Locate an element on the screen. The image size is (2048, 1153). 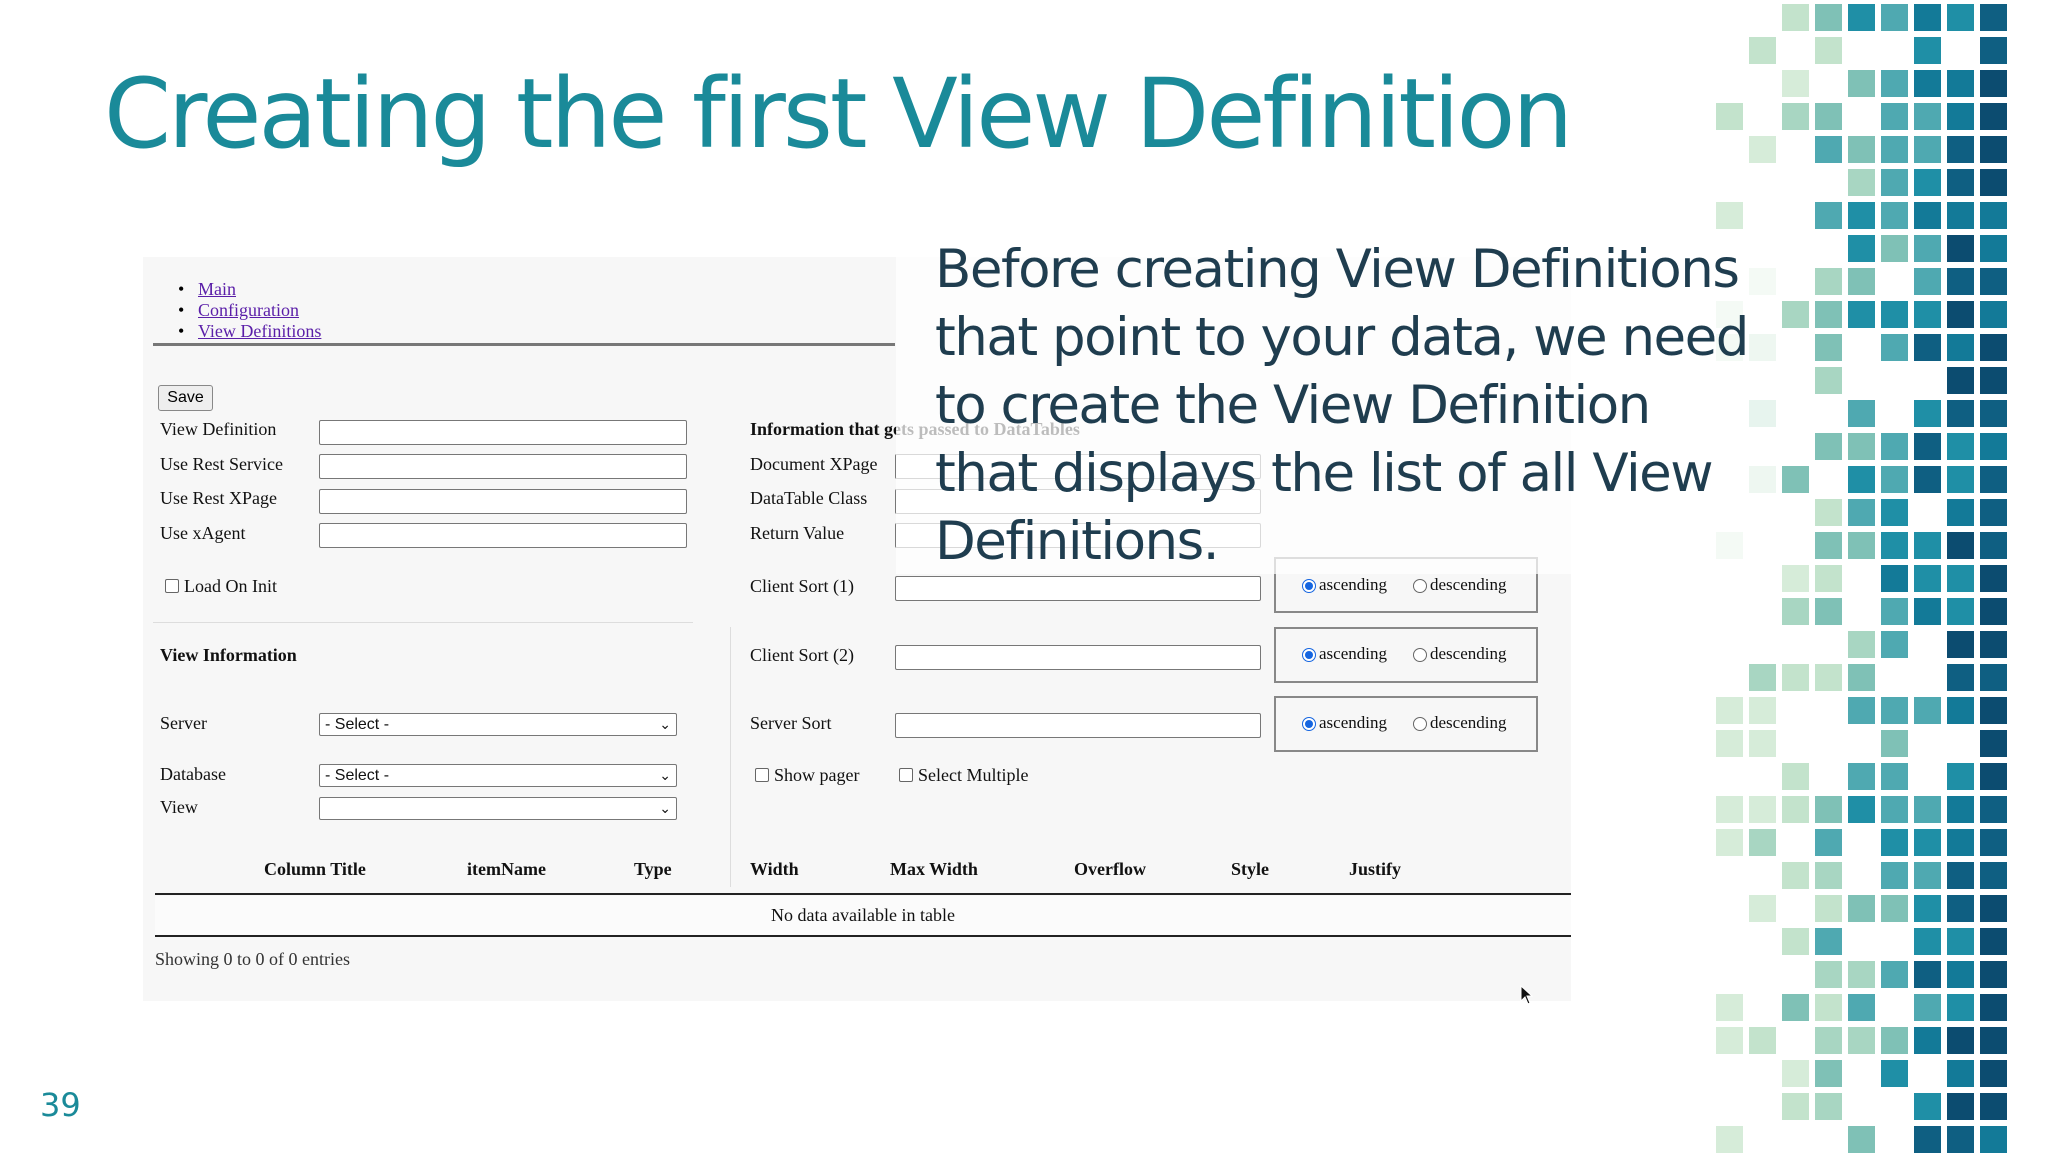
column-header-itemname: itemName is located at coordinates (506, 869).